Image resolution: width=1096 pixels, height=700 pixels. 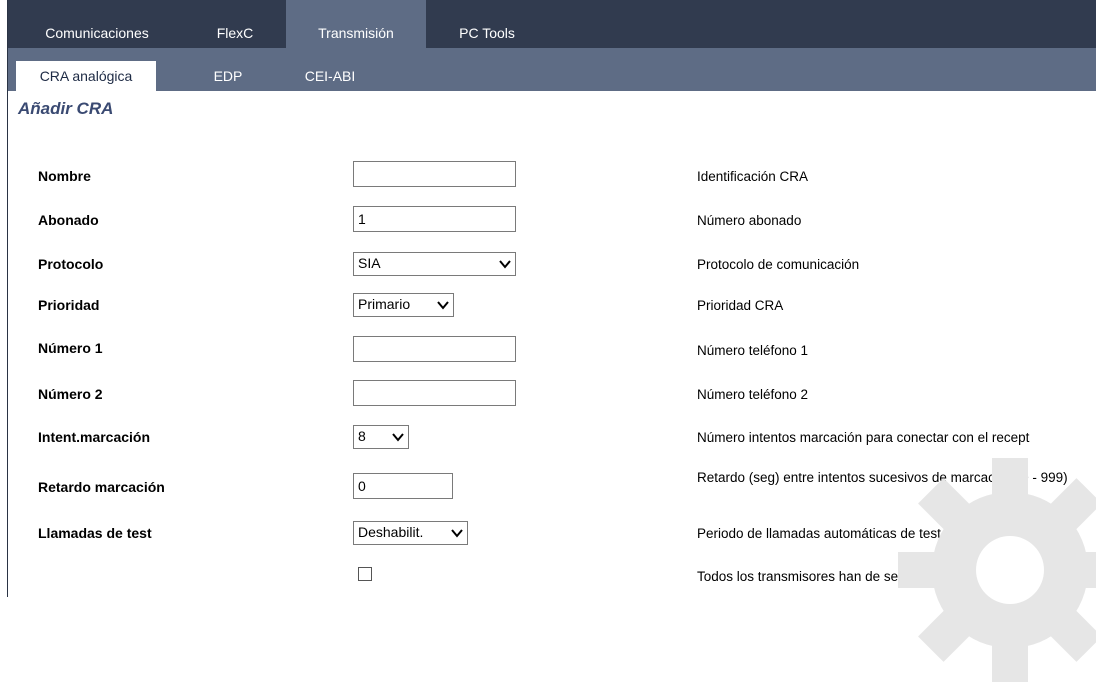 What do you see at coordinates (434, 174) in the screenshot?
I see `nombre-input` at bounding box center [434, 174].